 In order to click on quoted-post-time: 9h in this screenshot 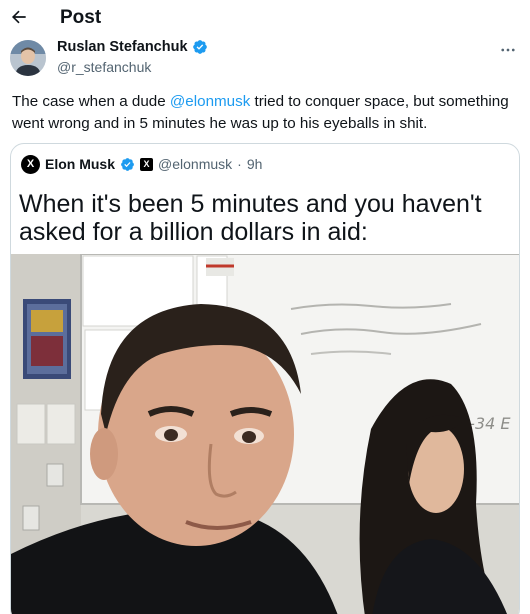, I will do `click(255, 164)`.